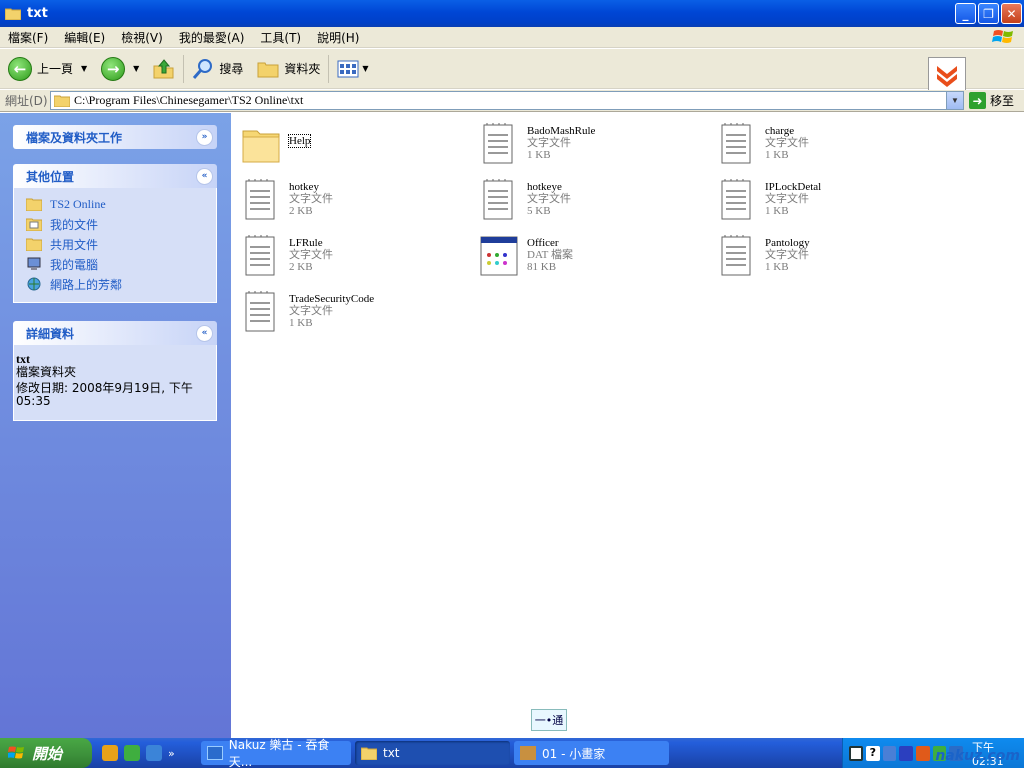 The height and width of the screenshot is (768, 1024). What do you see at coordinates (539, 211) in the screenshot?
I see `file-size: 5 KB` at bounding box center [539, 211].